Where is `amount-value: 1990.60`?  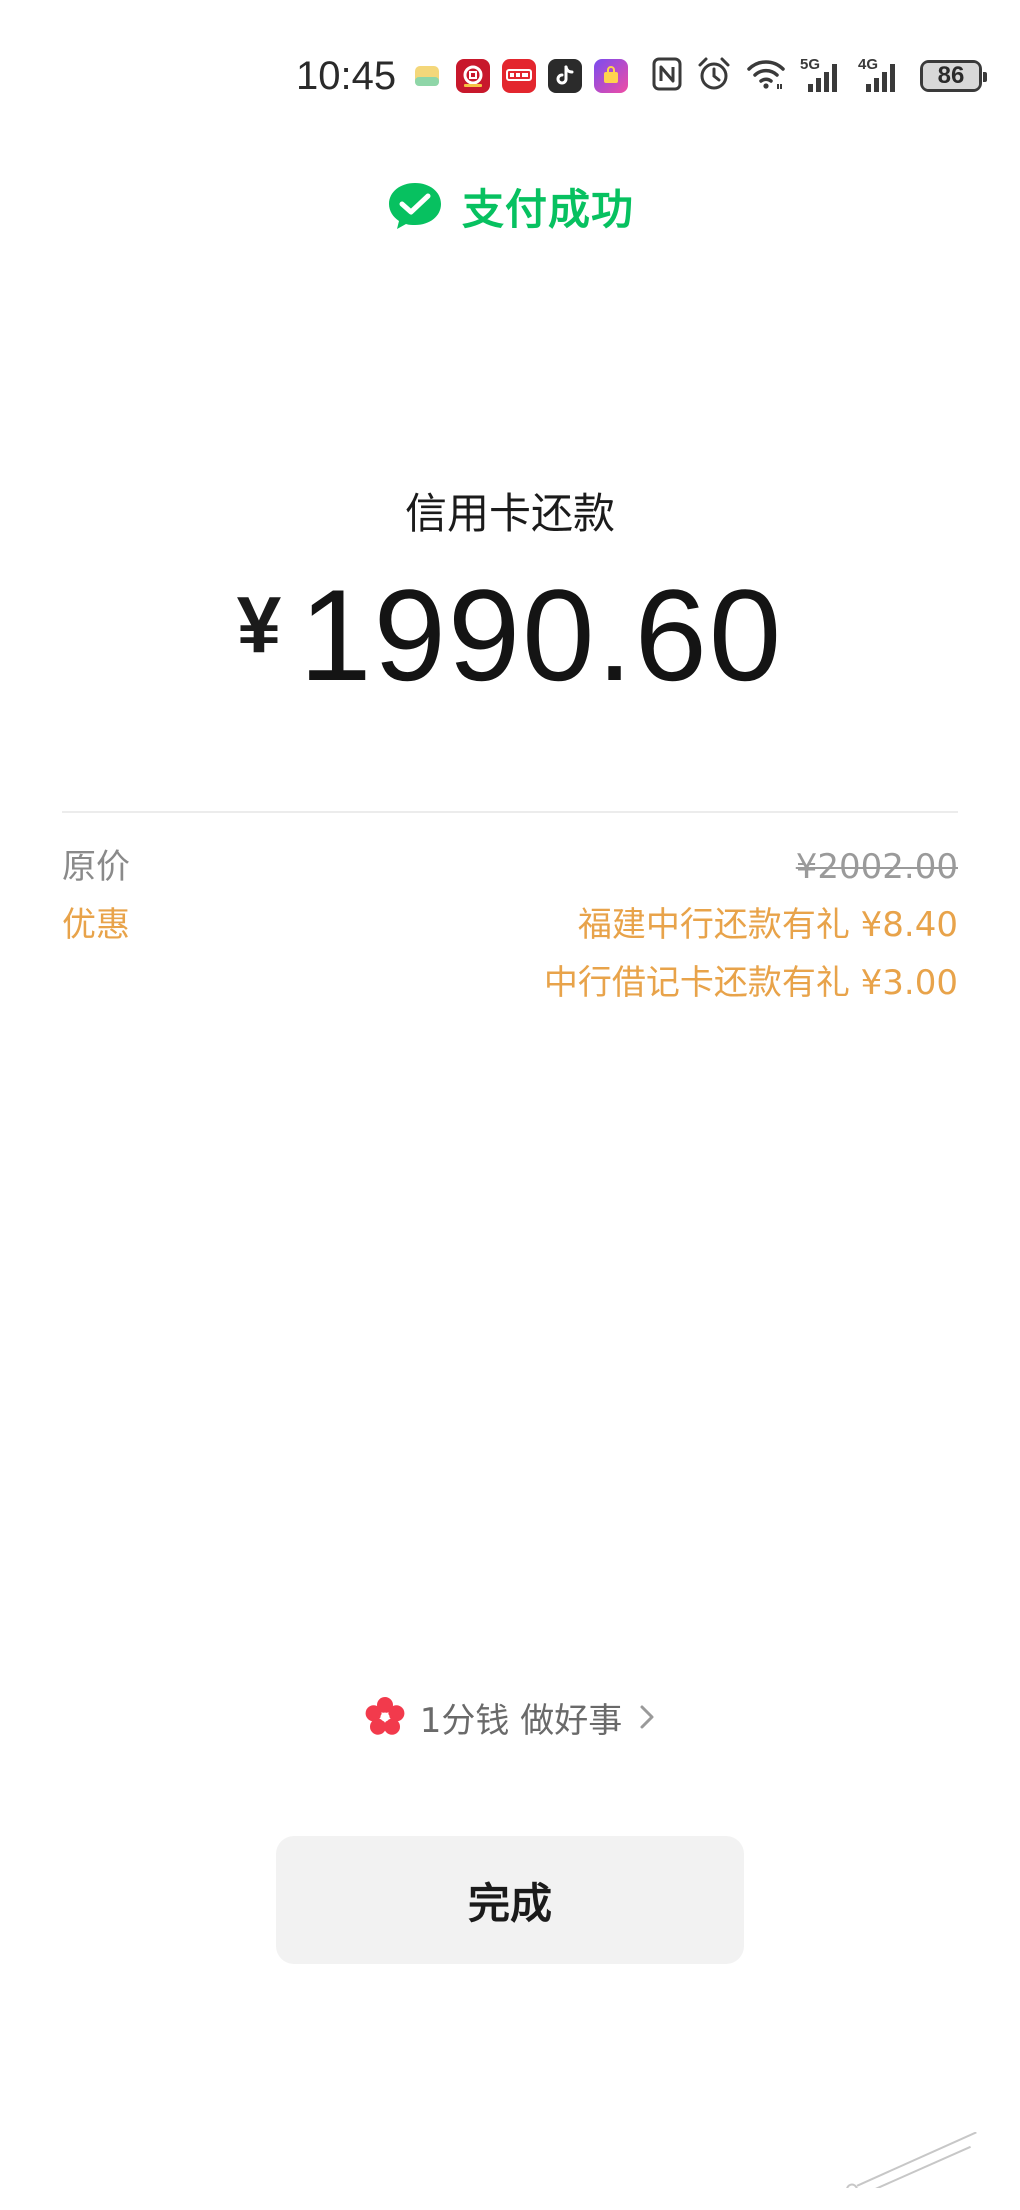
amount-value: 1990.60 is located at coordinates (541, 635).